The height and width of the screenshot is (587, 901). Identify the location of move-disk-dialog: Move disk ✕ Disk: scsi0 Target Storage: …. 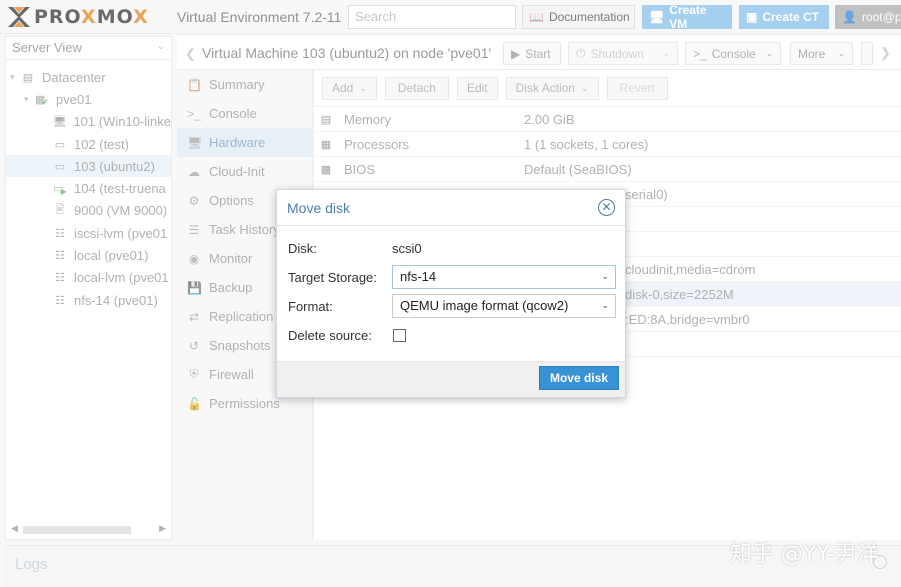
(451, 293).